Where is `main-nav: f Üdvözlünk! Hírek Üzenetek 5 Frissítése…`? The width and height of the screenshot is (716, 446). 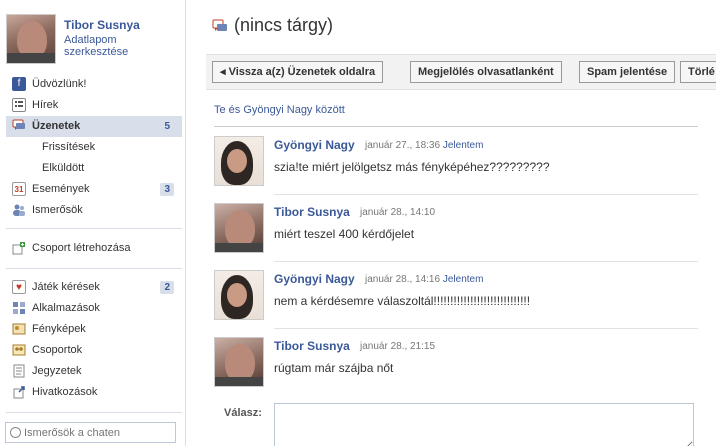 main-nav: f Üdvözlünk! Hírek Üzenetek 5 Frissítése… is located at coordinates (94, 147).